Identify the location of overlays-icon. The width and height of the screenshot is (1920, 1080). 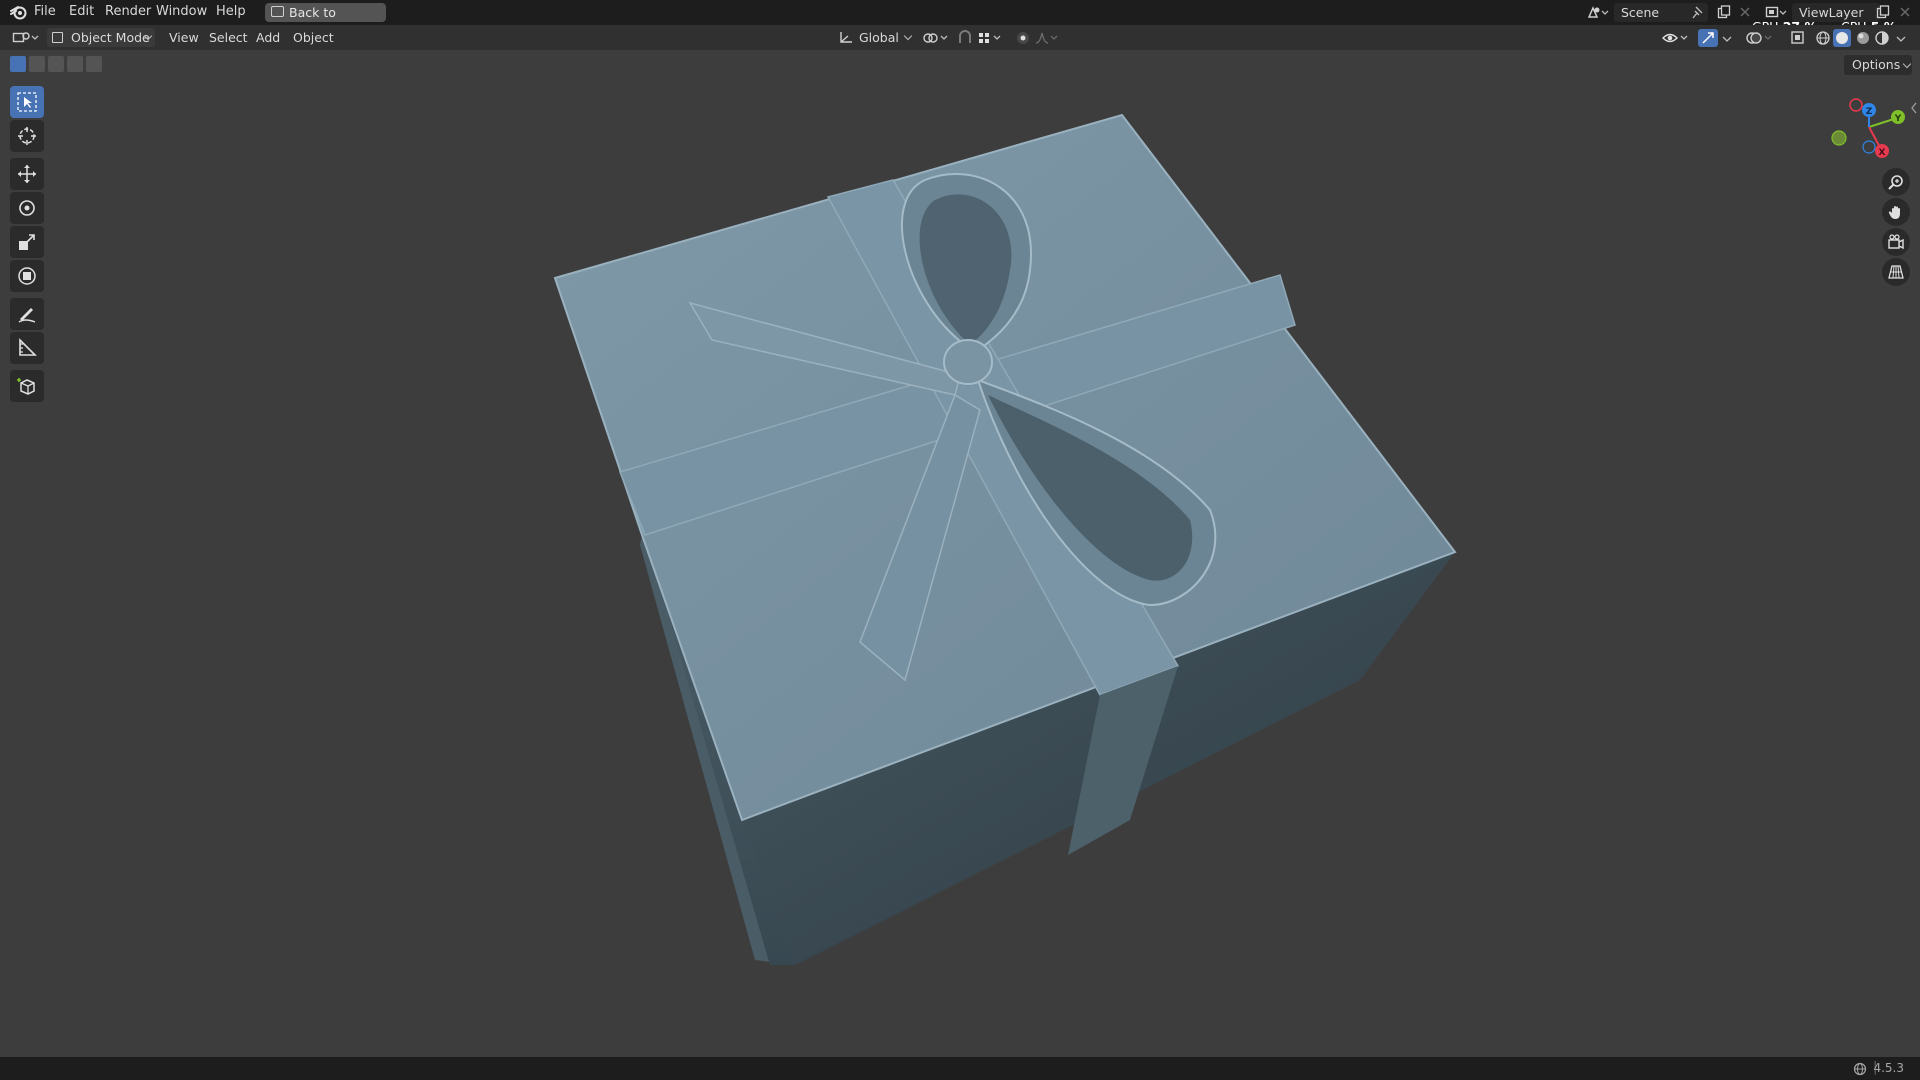
(1760, 37).